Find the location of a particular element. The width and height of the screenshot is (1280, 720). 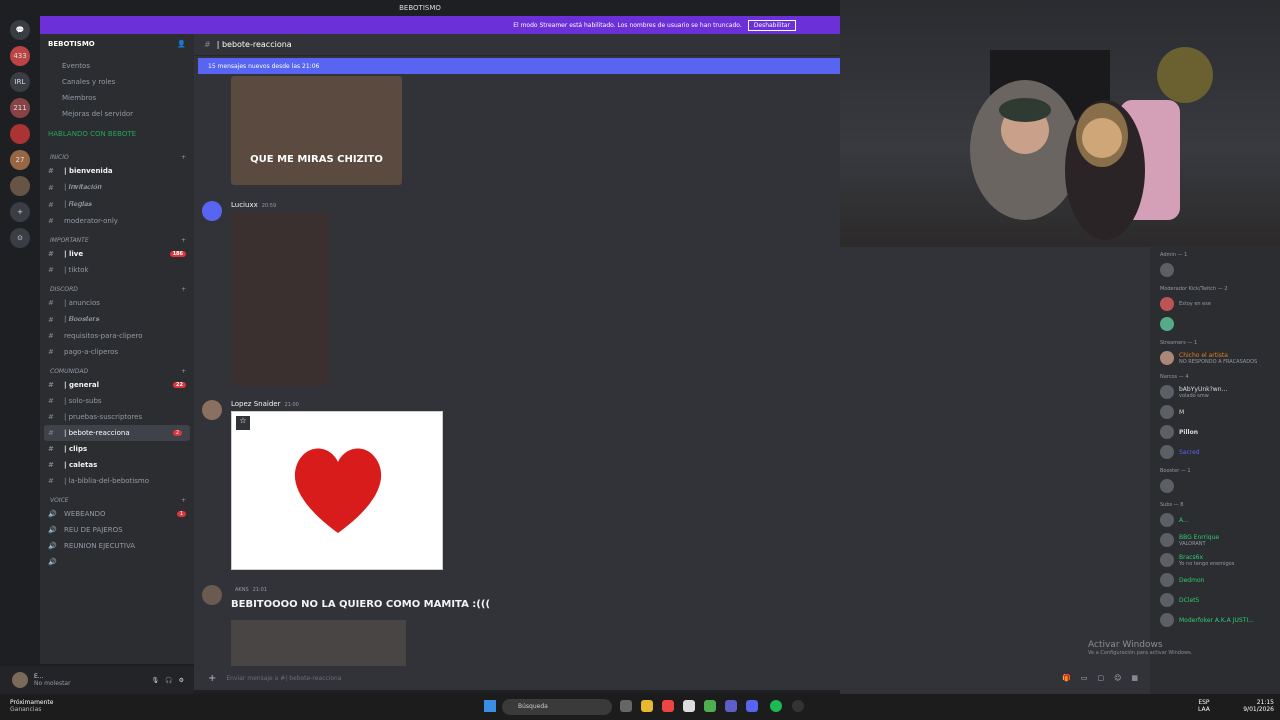

mention-badge: 186 is located at coordinates (177, 254).